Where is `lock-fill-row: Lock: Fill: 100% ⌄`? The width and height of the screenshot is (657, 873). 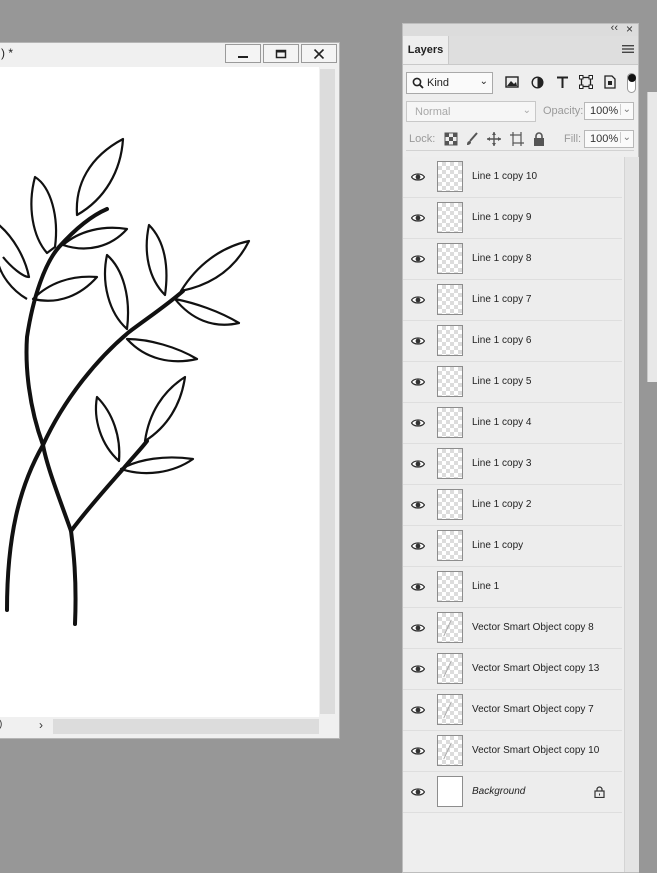 lock-fill-row: Lock: Fill: 100% ⌄ is located at coordinates (520, 140).